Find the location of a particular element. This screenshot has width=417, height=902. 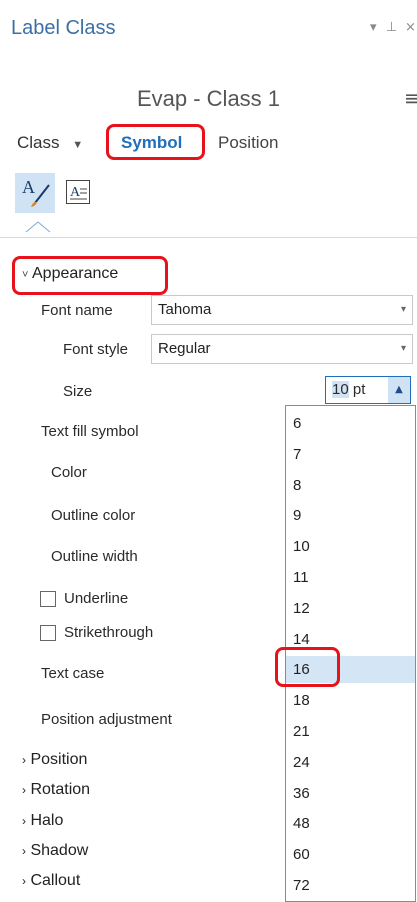

strikethrough-checkbox is located at coordinates (48, 633).